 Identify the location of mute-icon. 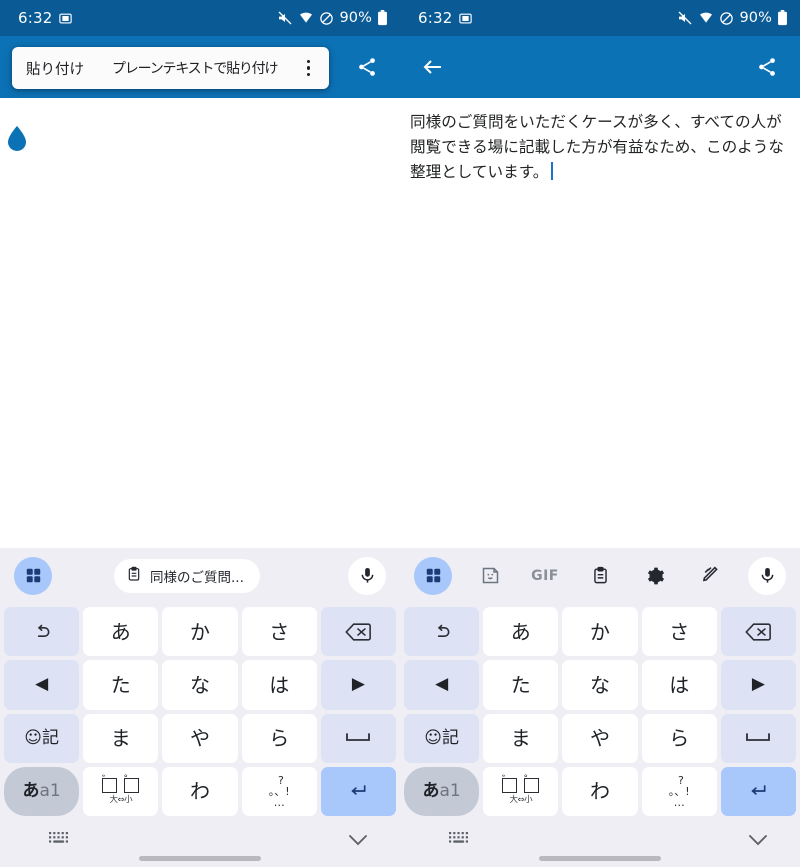
(285, 18).